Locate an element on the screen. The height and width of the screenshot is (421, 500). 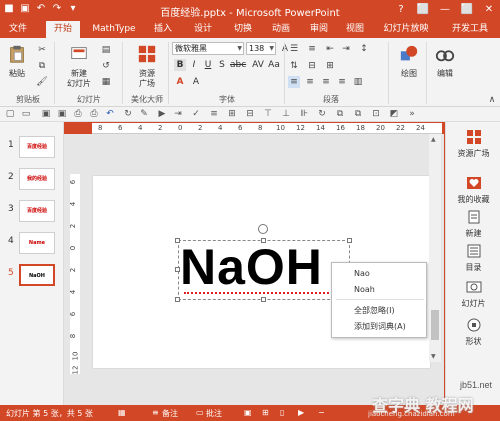
resource-square-button: 资源 广场 is located at coordinates (147, 66).